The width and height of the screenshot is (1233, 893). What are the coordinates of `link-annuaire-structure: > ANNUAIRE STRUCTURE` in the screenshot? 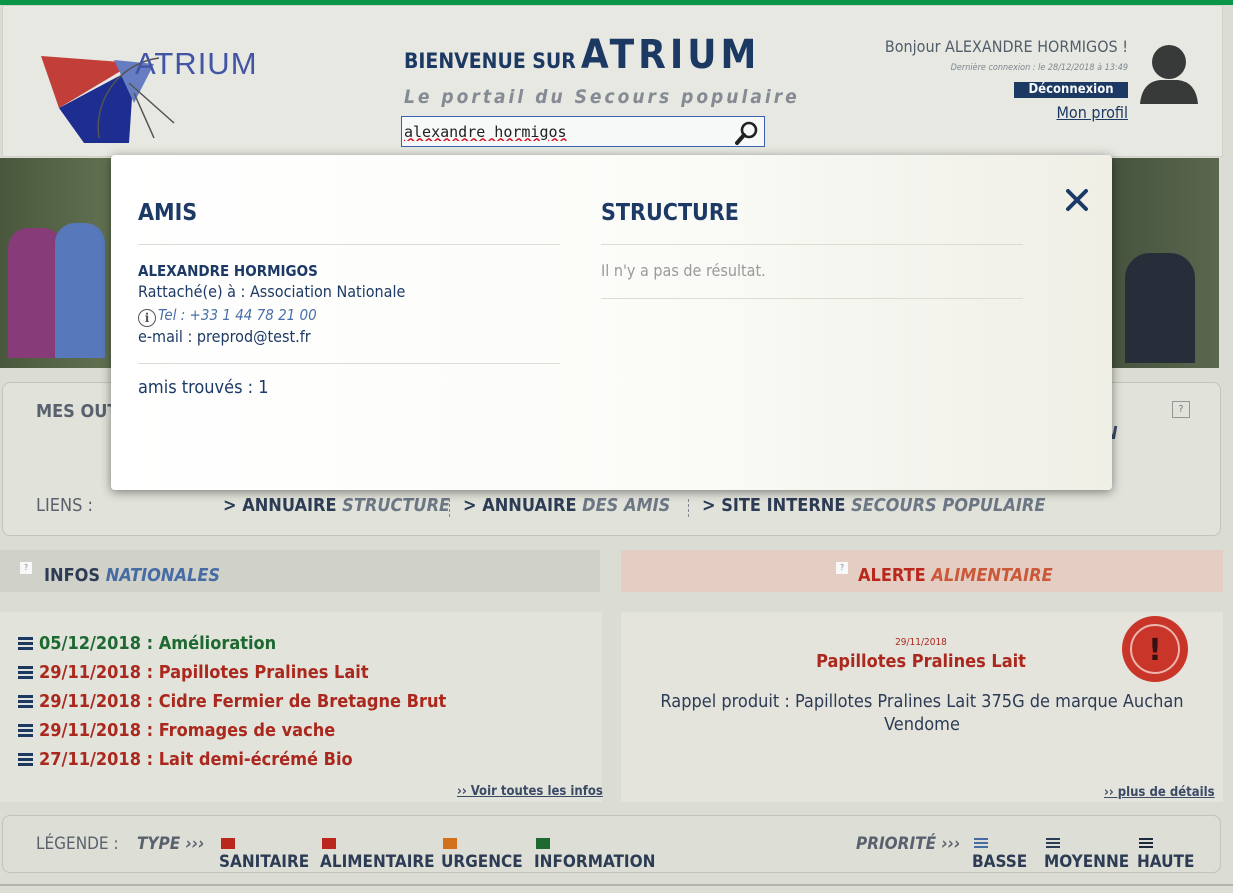 It's located at (336, 505).